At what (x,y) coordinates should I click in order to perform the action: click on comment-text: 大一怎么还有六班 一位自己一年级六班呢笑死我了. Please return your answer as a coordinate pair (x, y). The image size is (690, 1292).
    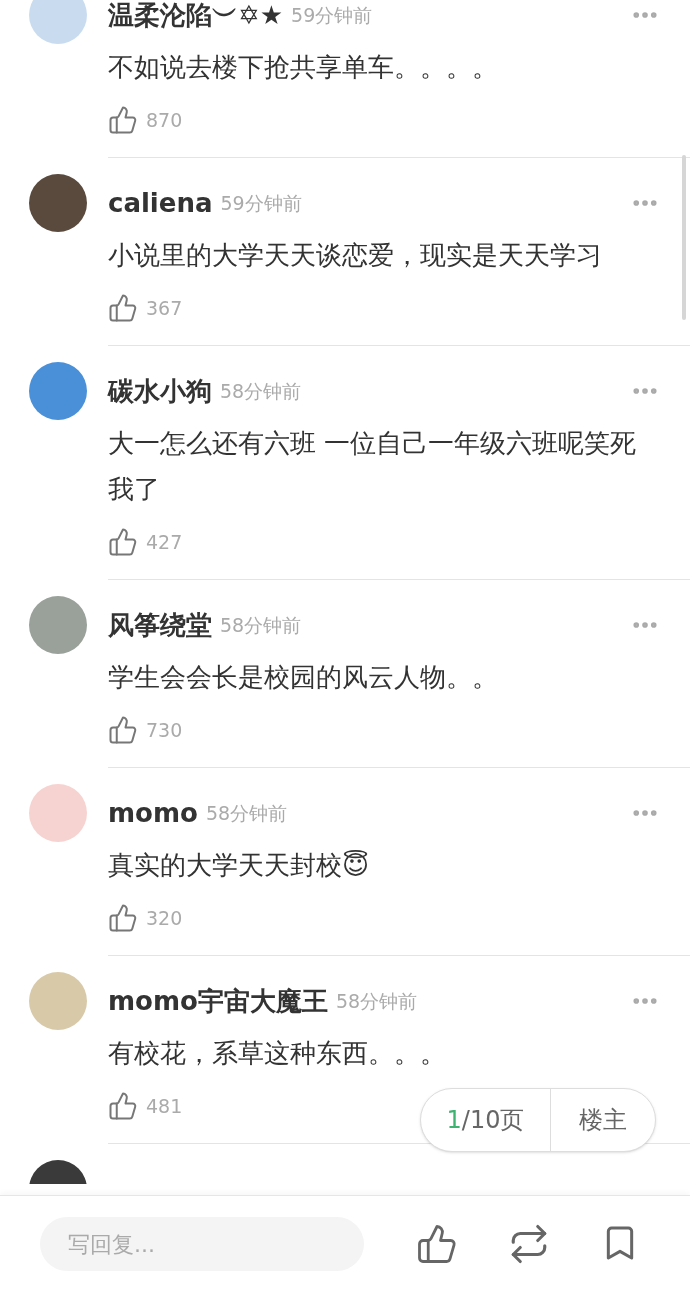
    Looking at the image, I should click on (373, 466).